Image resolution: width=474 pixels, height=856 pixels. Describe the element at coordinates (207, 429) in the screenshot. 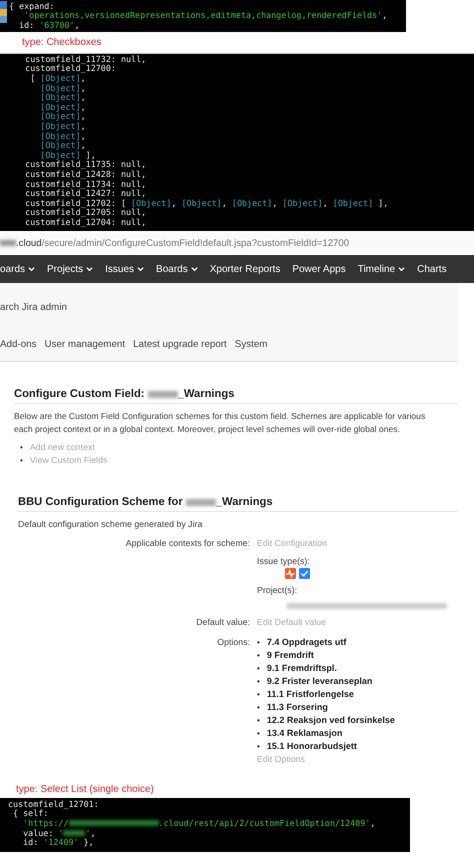

I see `description-text: each project context or in a global context. Moreover, project level schemes will over-ride global ones.` at that location.